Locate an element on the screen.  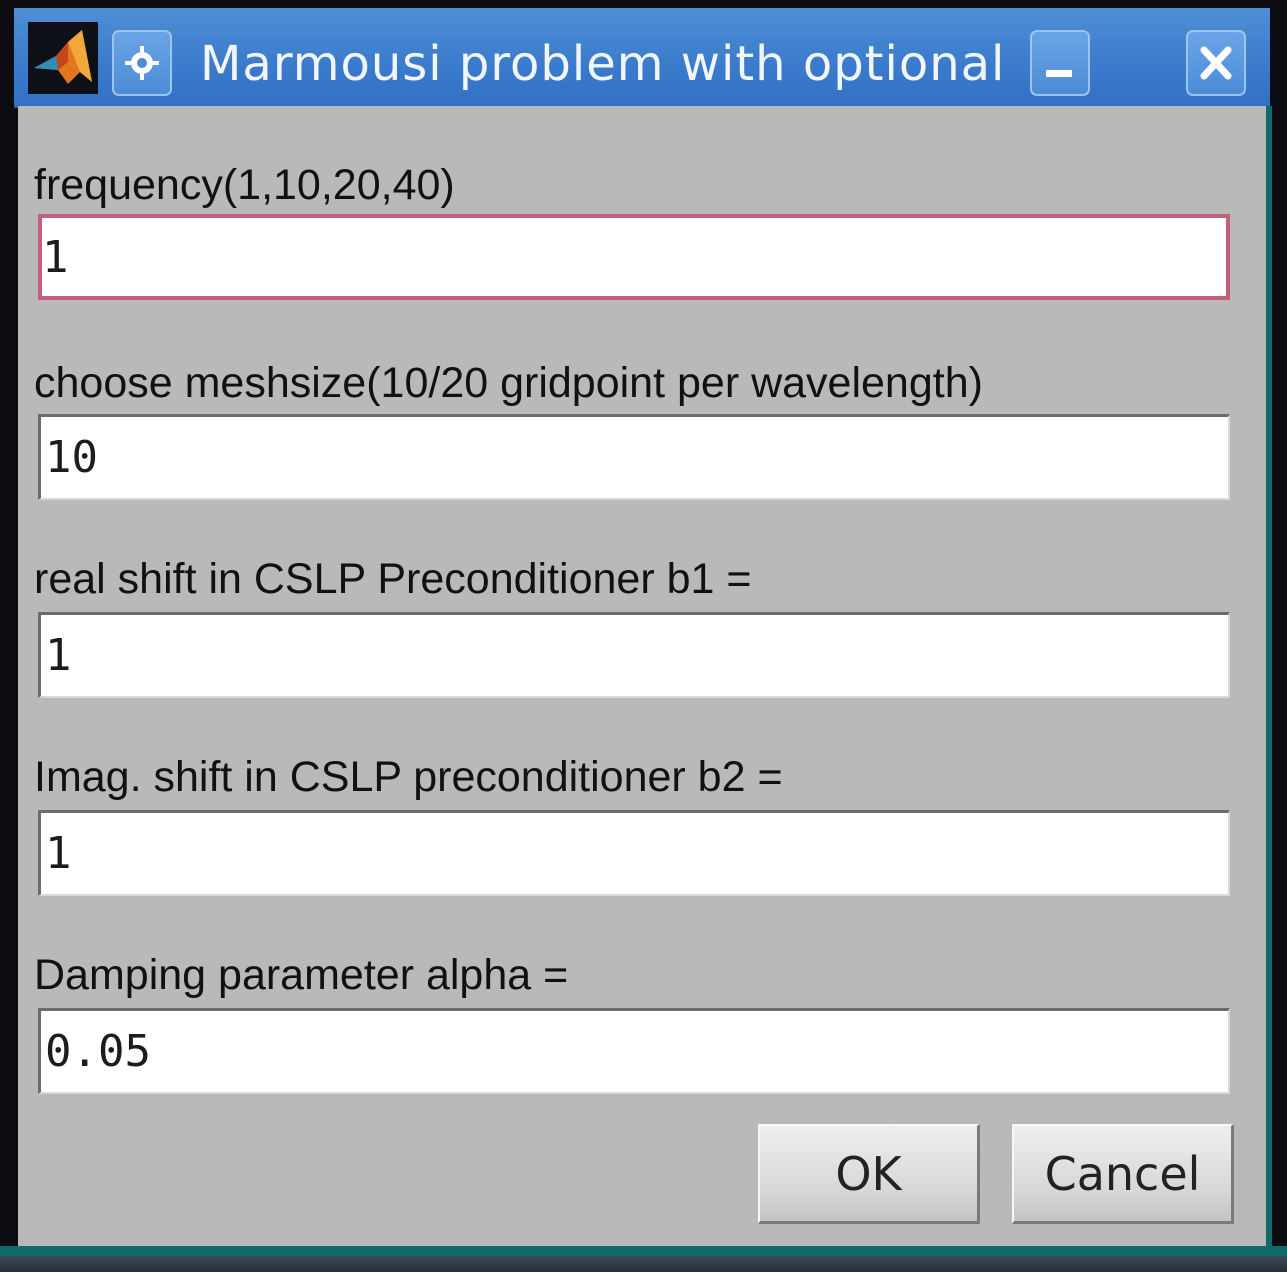
real-shift-input is located at coordinates (634, 655).